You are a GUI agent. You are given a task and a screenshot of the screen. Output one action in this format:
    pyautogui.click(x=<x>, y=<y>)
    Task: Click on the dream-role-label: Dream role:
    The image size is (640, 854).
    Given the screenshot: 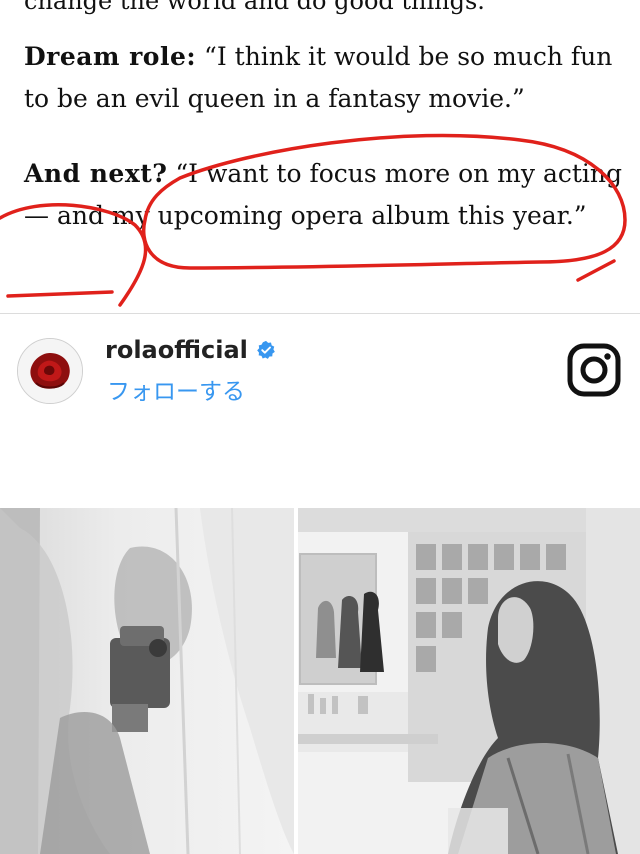 What is the action you would take?
    pyautogui.click(x=110, y=56)
    